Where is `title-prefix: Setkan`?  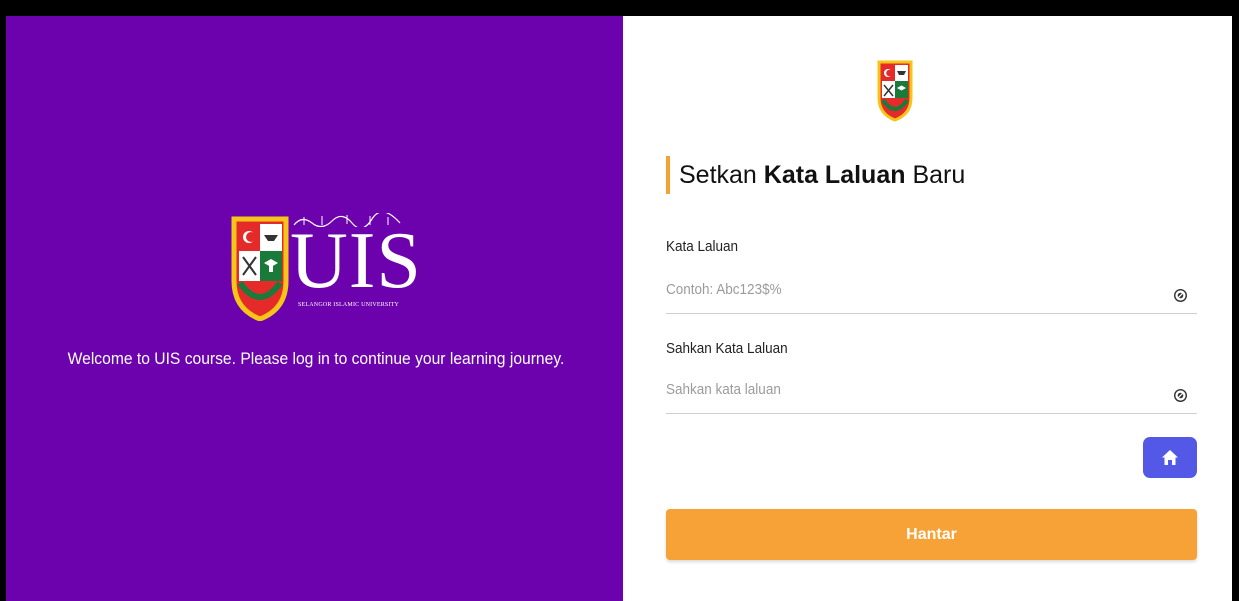 title-prefix: Setkan is located at coordinates (718, 175).